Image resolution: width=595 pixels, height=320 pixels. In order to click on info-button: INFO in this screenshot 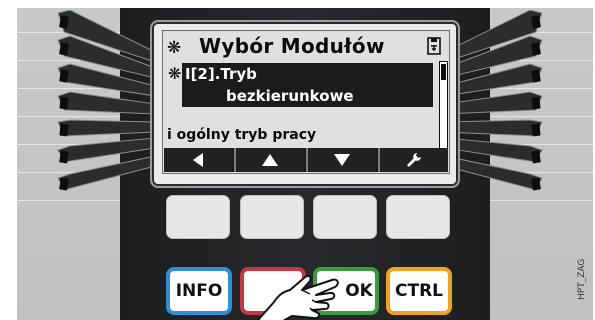, I will do `click(199, 291)`.